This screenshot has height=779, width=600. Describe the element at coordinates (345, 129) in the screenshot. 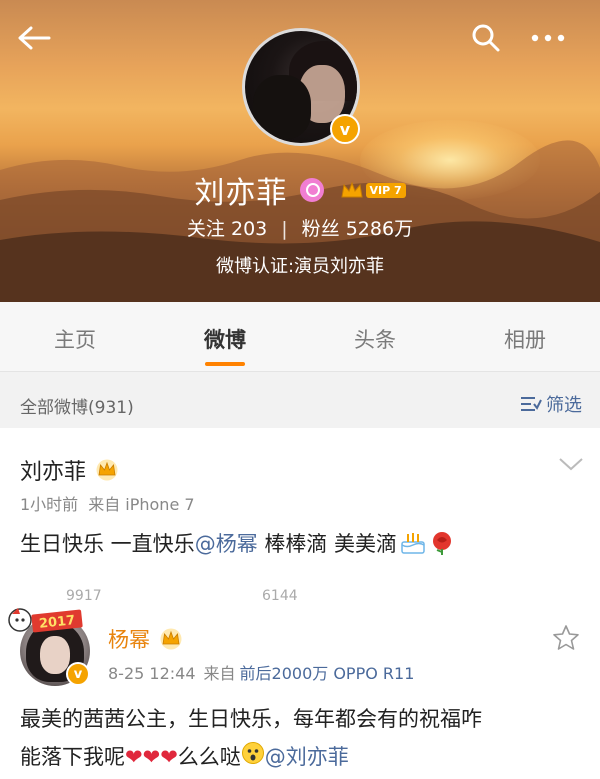

I see `verified-badge: v` at that location.